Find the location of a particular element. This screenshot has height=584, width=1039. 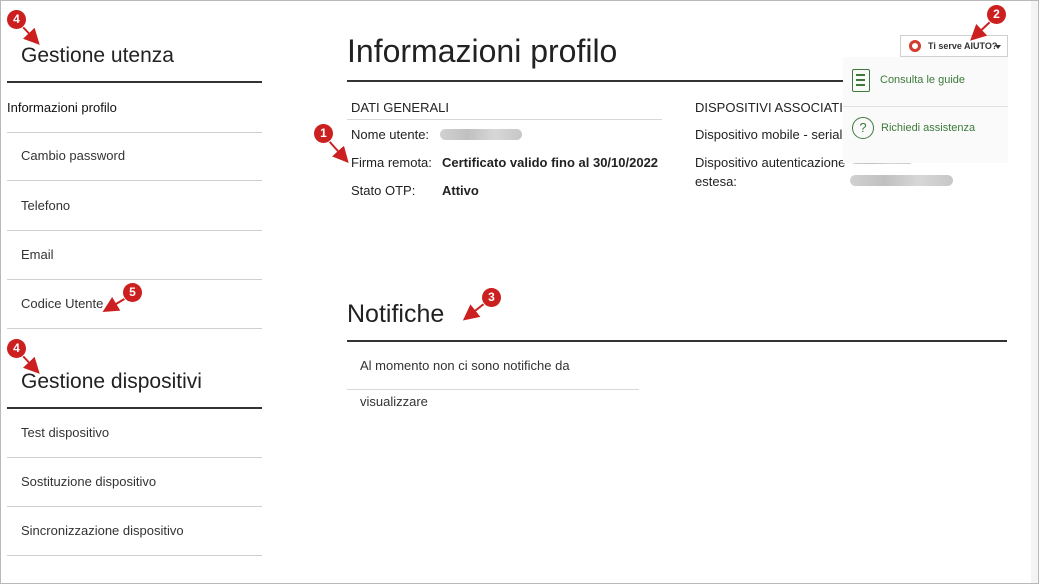

otp-status-label: Stato OTP: is located at coordinates (383, 190).